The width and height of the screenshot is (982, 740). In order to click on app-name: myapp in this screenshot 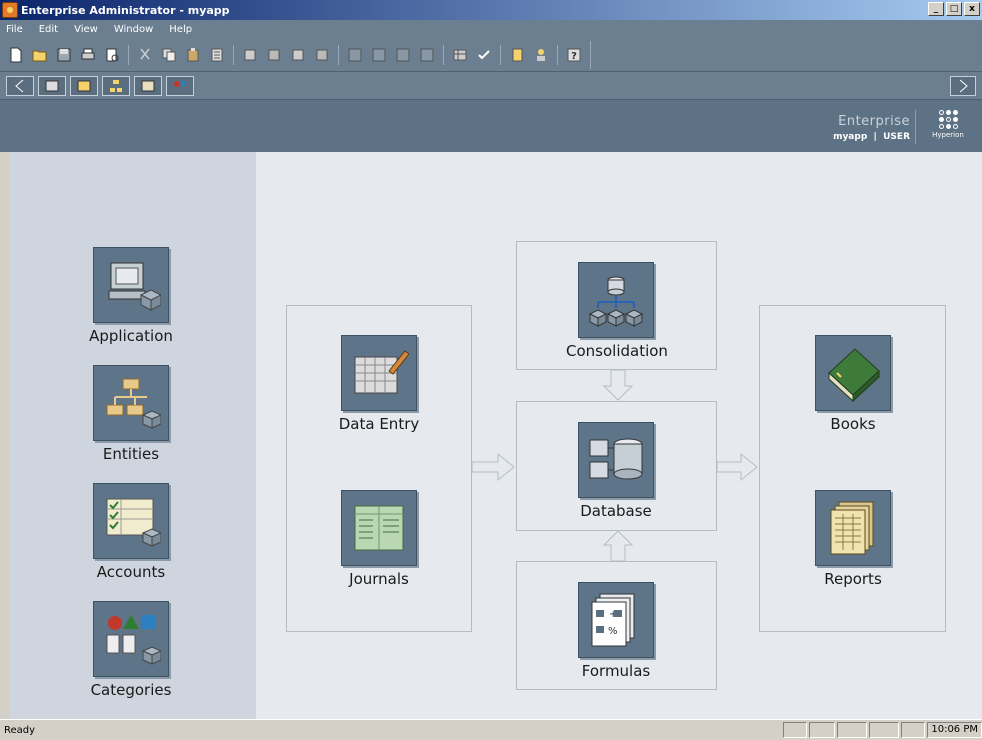, I will do `click(850, 137)`.